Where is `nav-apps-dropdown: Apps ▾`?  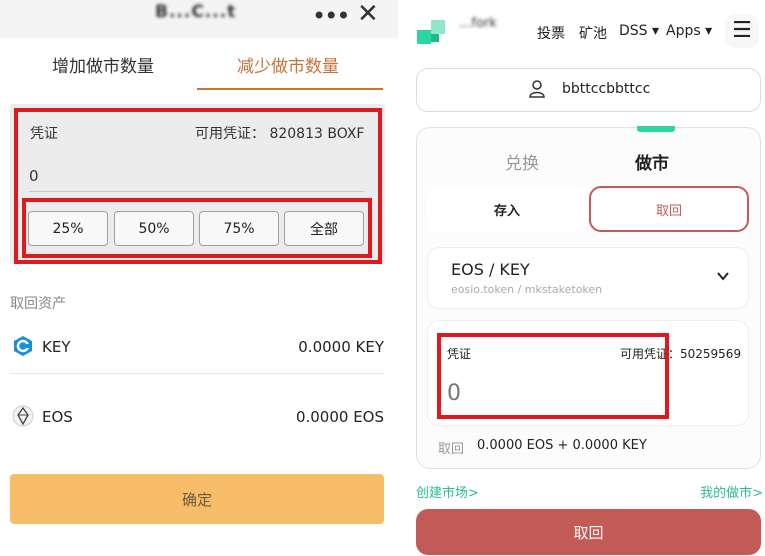 nav-apps-dropdown: Apps ▾ is located at coordinates (689, 31).